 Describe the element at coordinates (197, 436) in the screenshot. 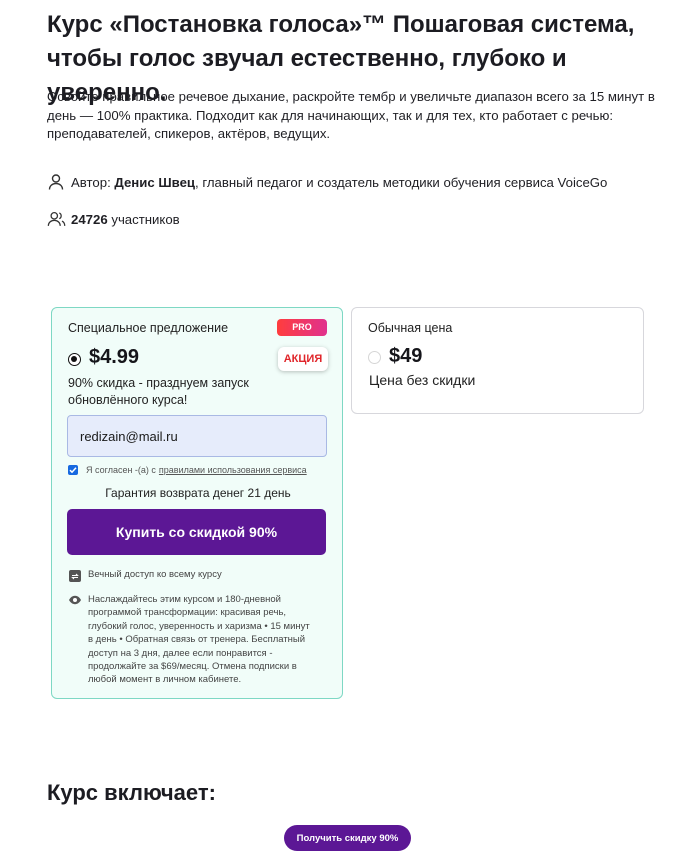

I see `email-field` at that location.